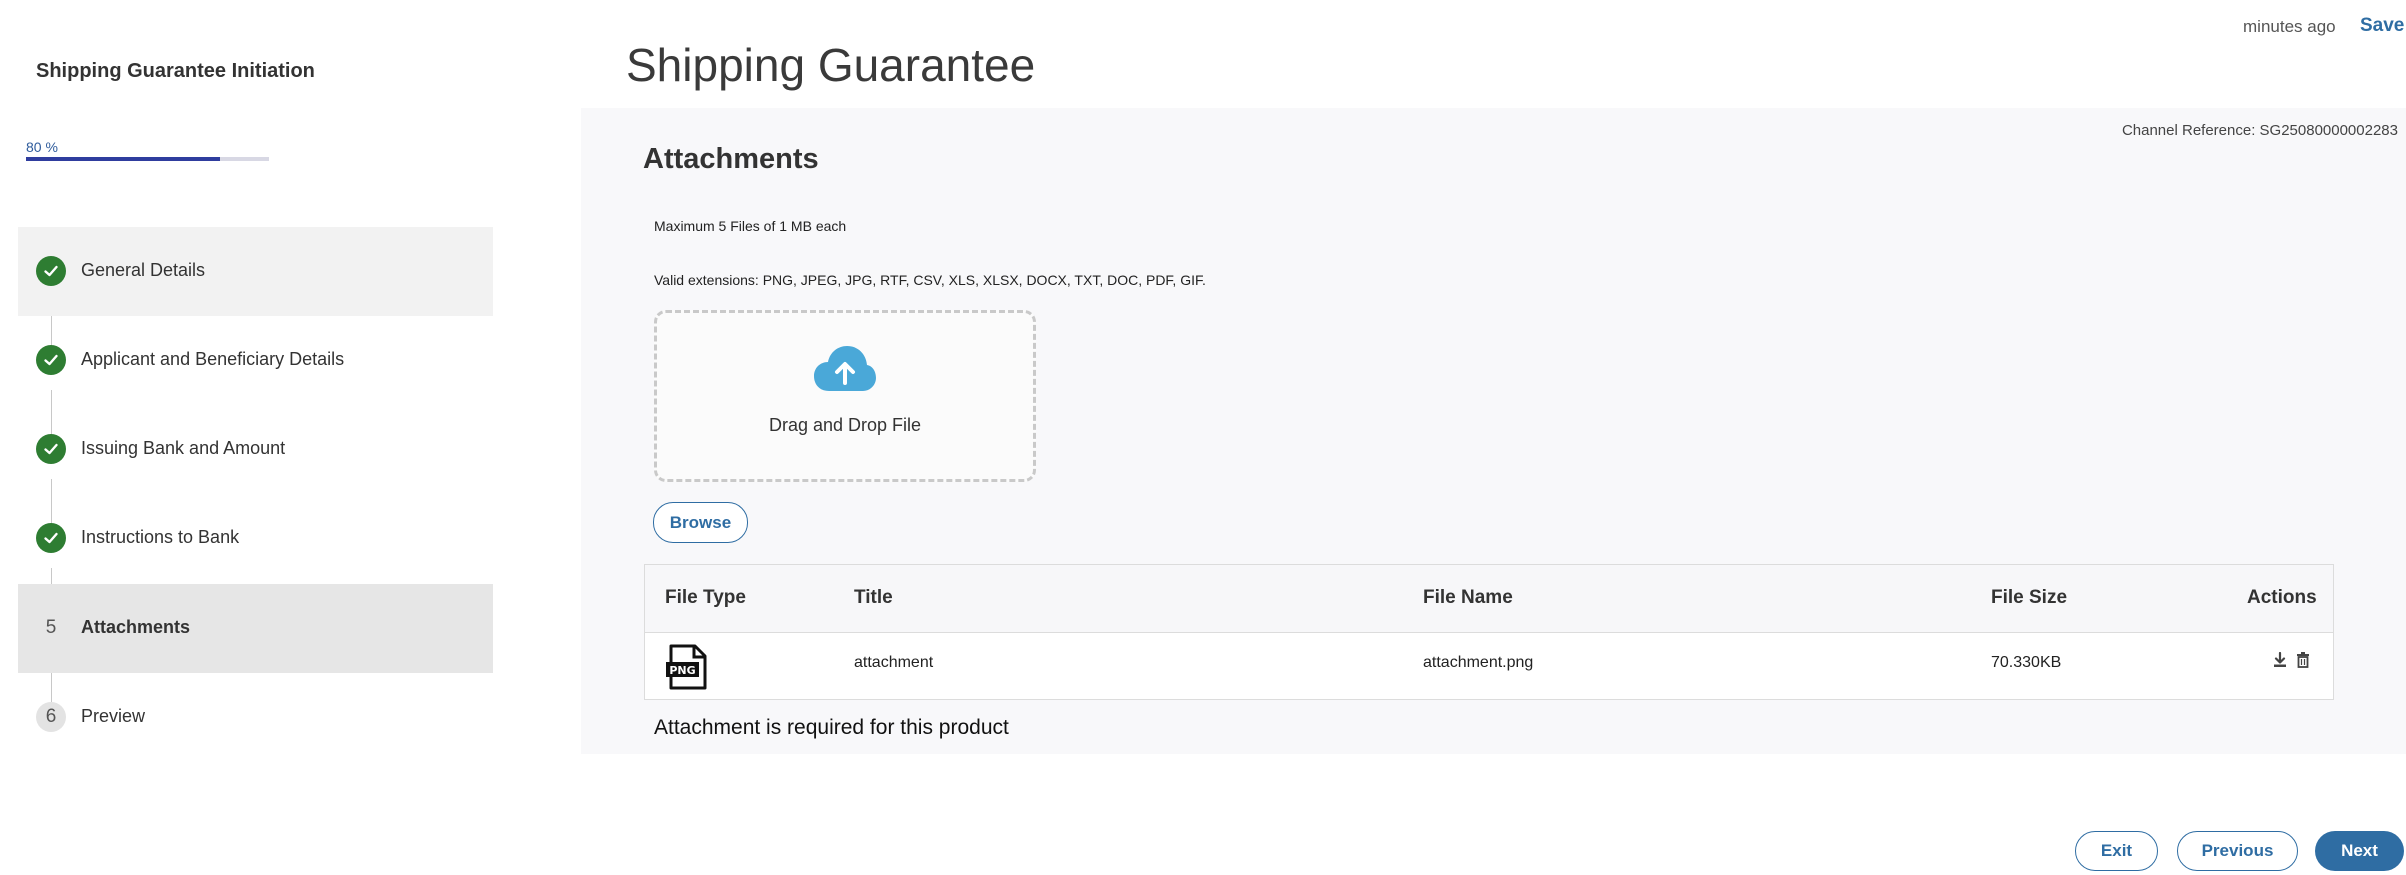  I want to click on step-preview: 6 Preview, so click(255, 717).